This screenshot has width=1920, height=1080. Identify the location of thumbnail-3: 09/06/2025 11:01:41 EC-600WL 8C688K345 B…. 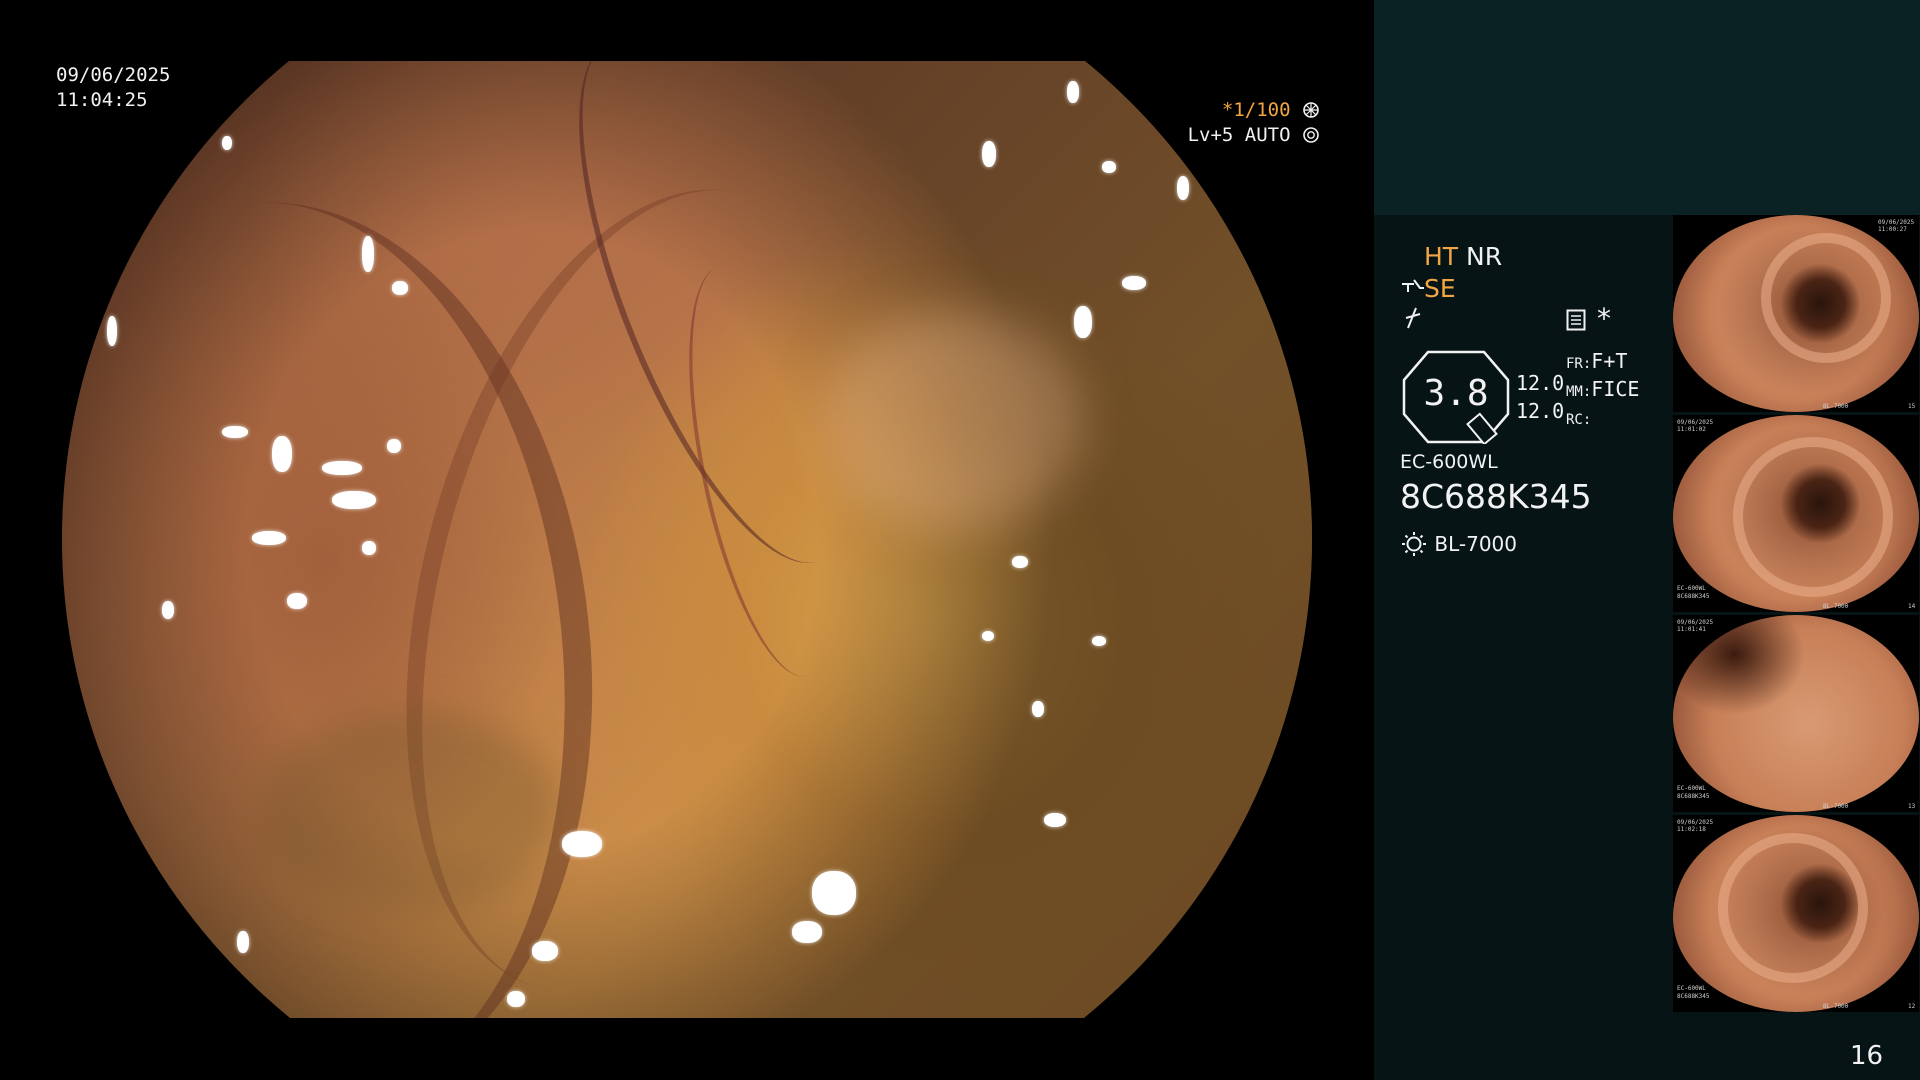
(1796, 713).